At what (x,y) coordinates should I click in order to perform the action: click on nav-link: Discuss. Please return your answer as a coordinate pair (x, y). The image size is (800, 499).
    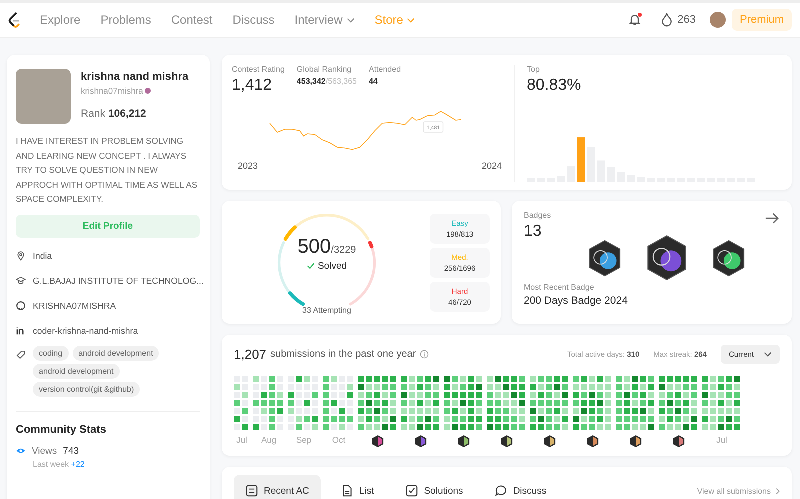
    Looking at the image, I should click on (253, 20).